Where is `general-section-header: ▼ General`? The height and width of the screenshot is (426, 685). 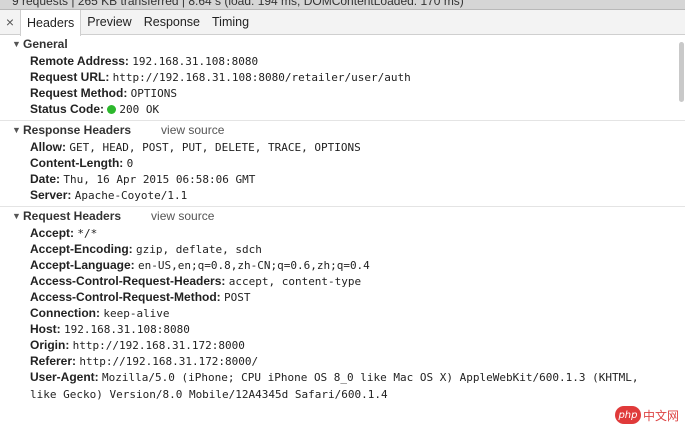 general-section-header: ▼ General is located at coordinates (342, 43).